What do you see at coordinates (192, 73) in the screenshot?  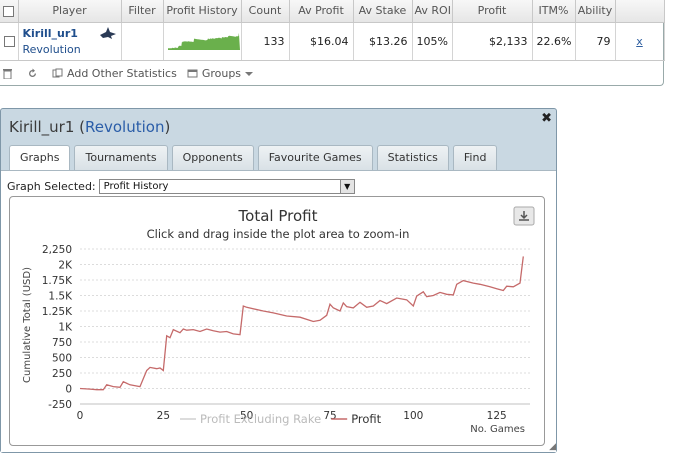 I see `groups-icon` at bounding box center [192, 73].